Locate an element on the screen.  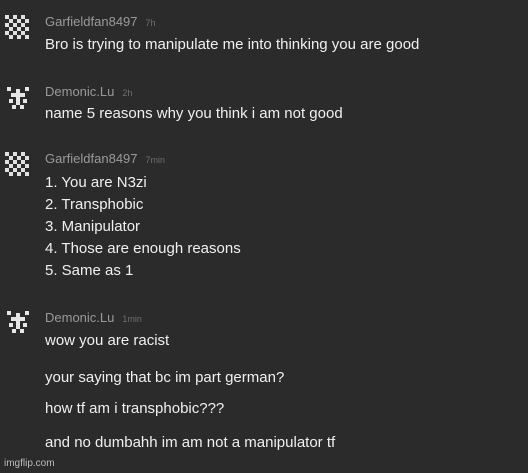
timestamp: 1min is located at coordinates (132, 319).